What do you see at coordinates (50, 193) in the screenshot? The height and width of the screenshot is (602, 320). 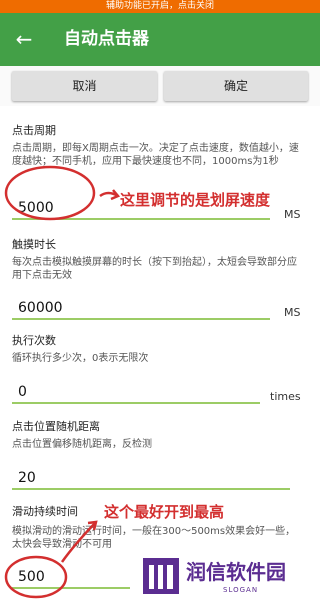 I see `annotation-circle-period` at bounding box center [50, 193].